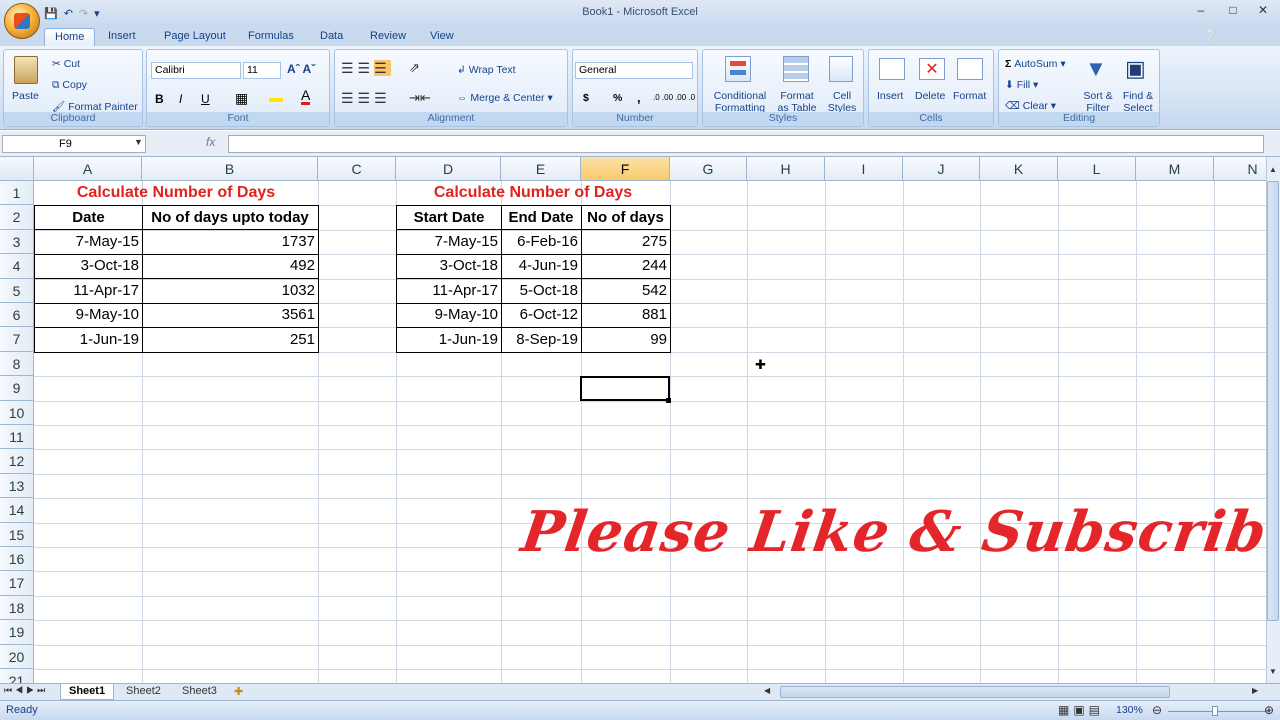 This screenshot has height=720, width=1280. I want to click on column-header-n: N, so click(1240, 169).